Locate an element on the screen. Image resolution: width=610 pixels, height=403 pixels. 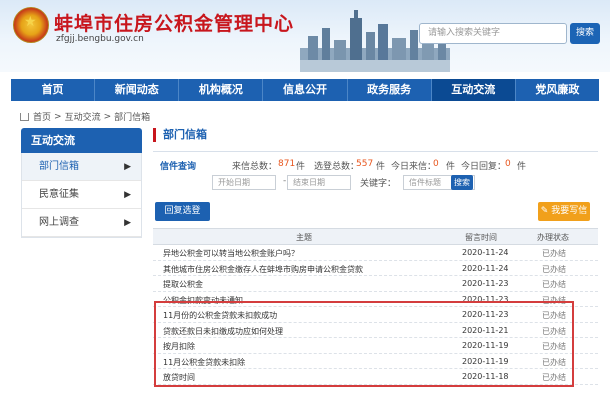
sidebar: 互动交流 部门信箱 ▶ 民意征集 ▶ 网上调查 ▶ is located at coordinates (81, 183).